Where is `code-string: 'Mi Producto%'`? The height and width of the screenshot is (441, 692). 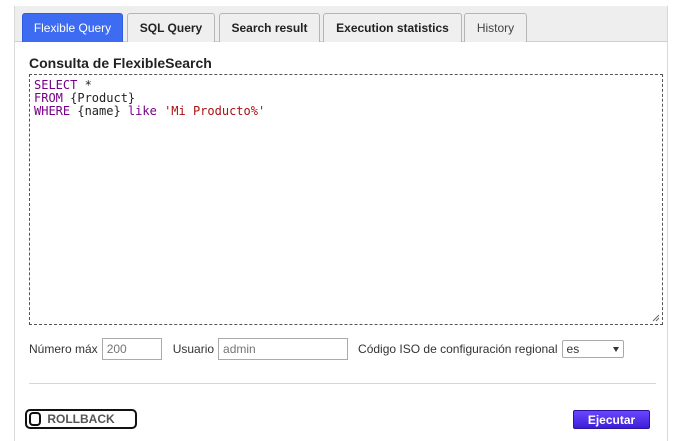
code-string: 'Mi Producto%' is located at coordinates (215, 111).